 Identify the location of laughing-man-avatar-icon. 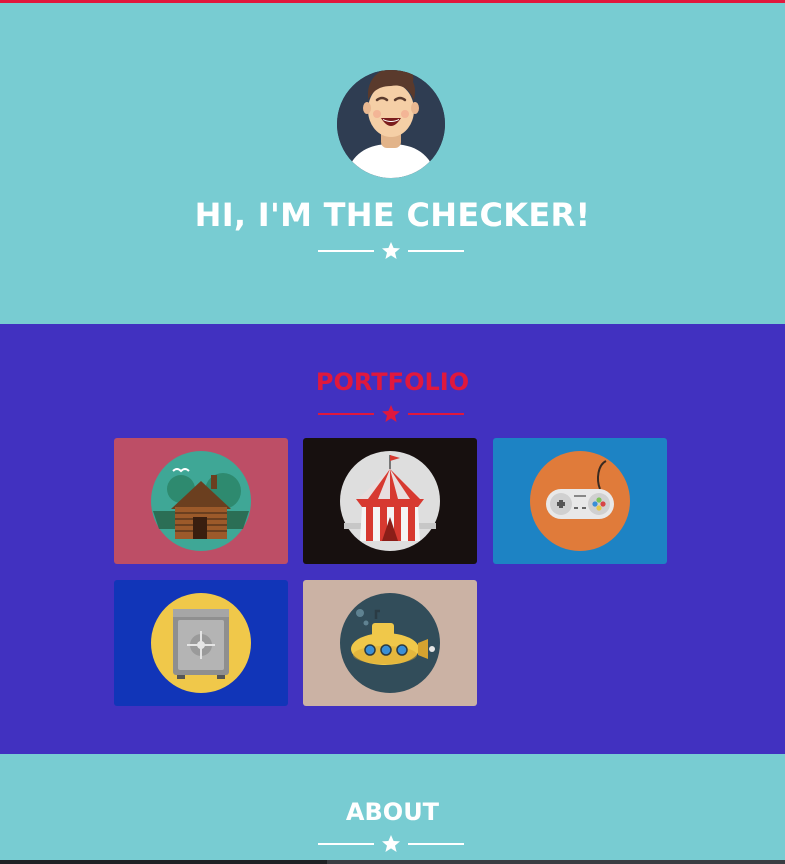
(391, 124).